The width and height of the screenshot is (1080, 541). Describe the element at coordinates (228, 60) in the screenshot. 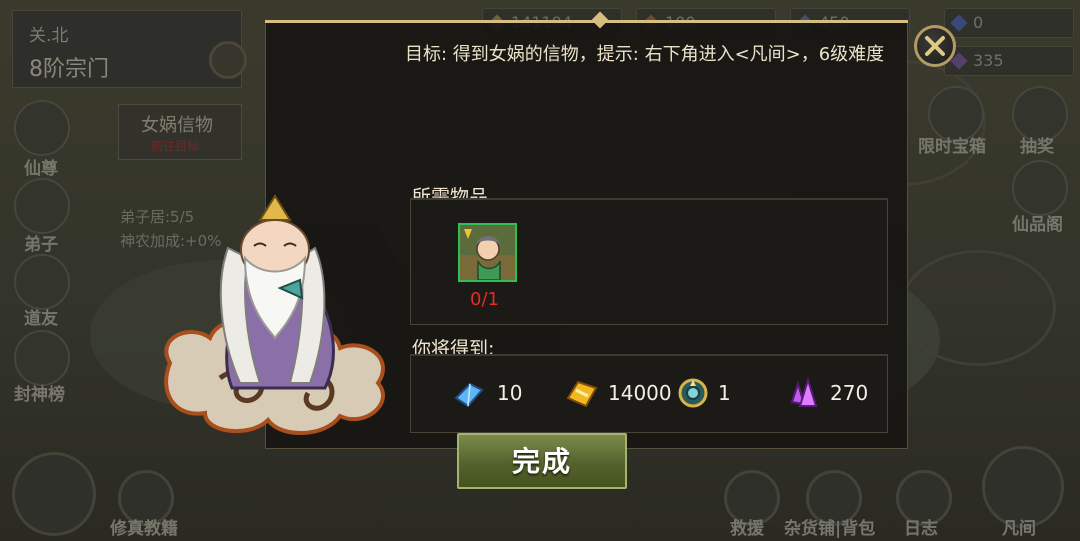

I see `sect-emblem-icon` at that location.